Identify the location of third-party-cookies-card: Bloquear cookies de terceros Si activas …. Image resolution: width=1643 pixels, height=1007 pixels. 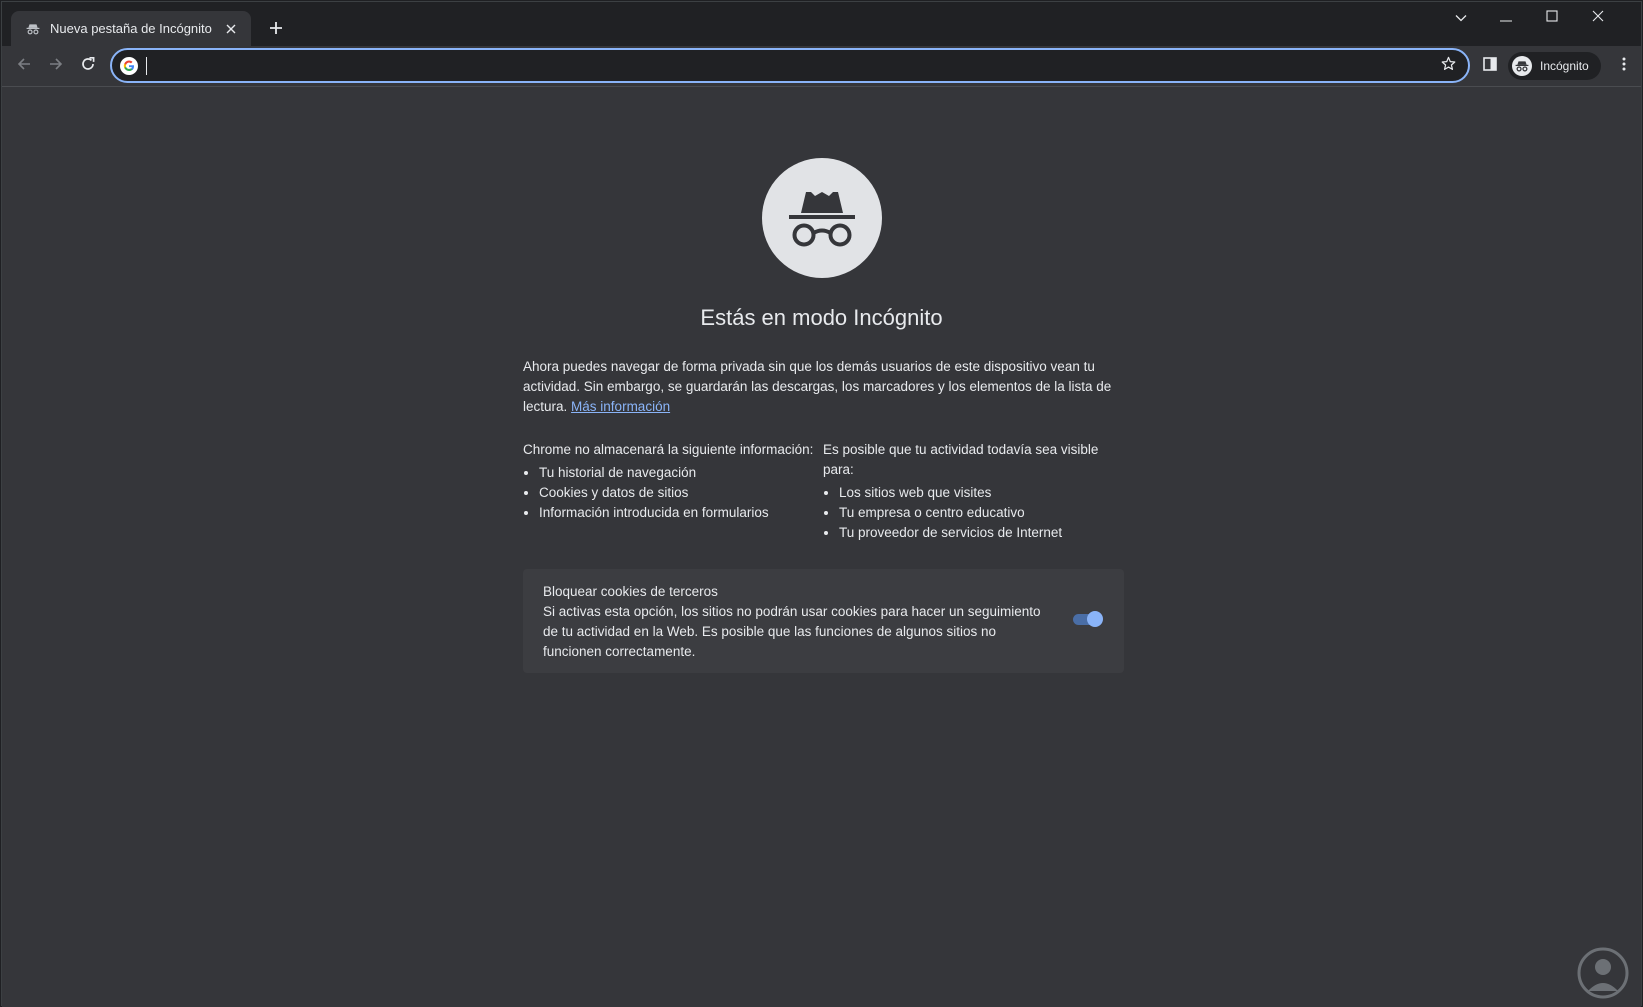
(823, 621).